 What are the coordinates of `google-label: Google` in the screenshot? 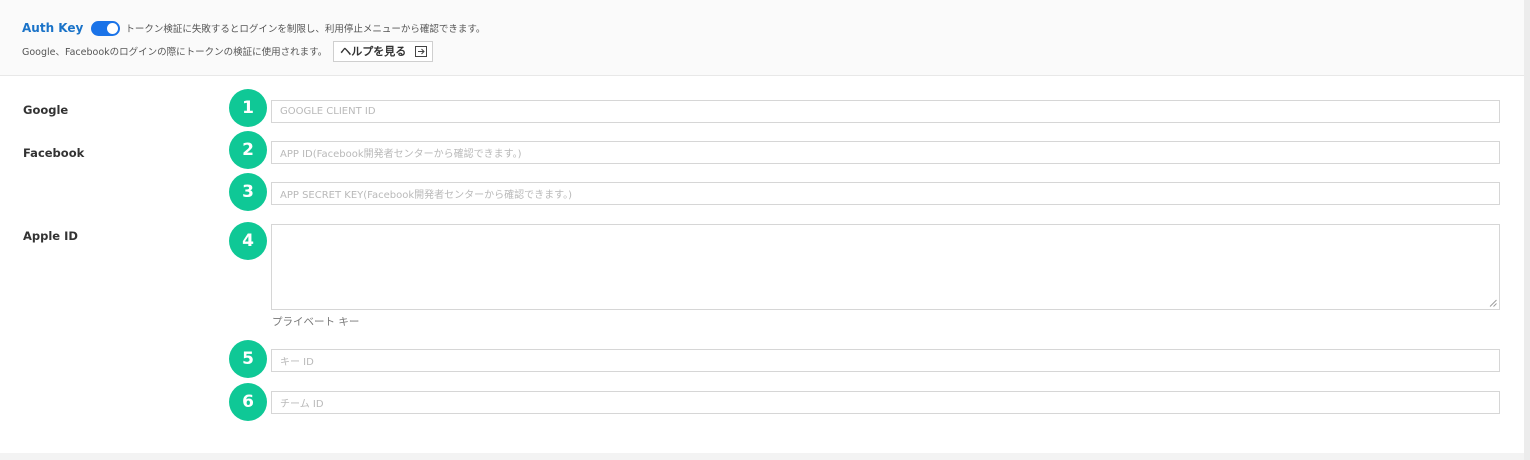 It's located at (46, 110).